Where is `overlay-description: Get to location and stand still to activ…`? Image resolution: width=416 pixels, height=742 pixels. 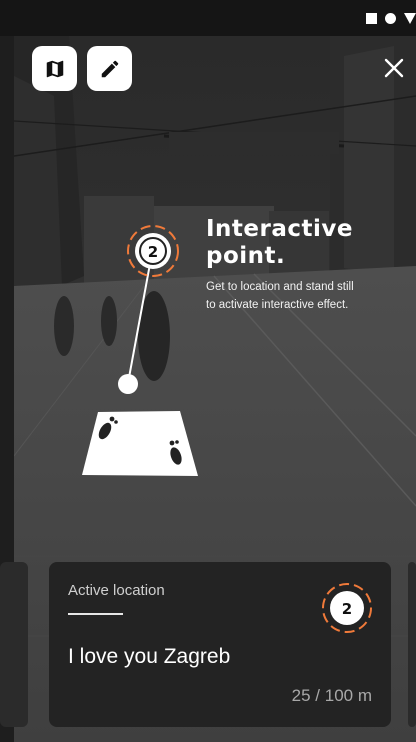 overlay-description: Get to location and stand still to activ… is located at coordinates (280, 296).